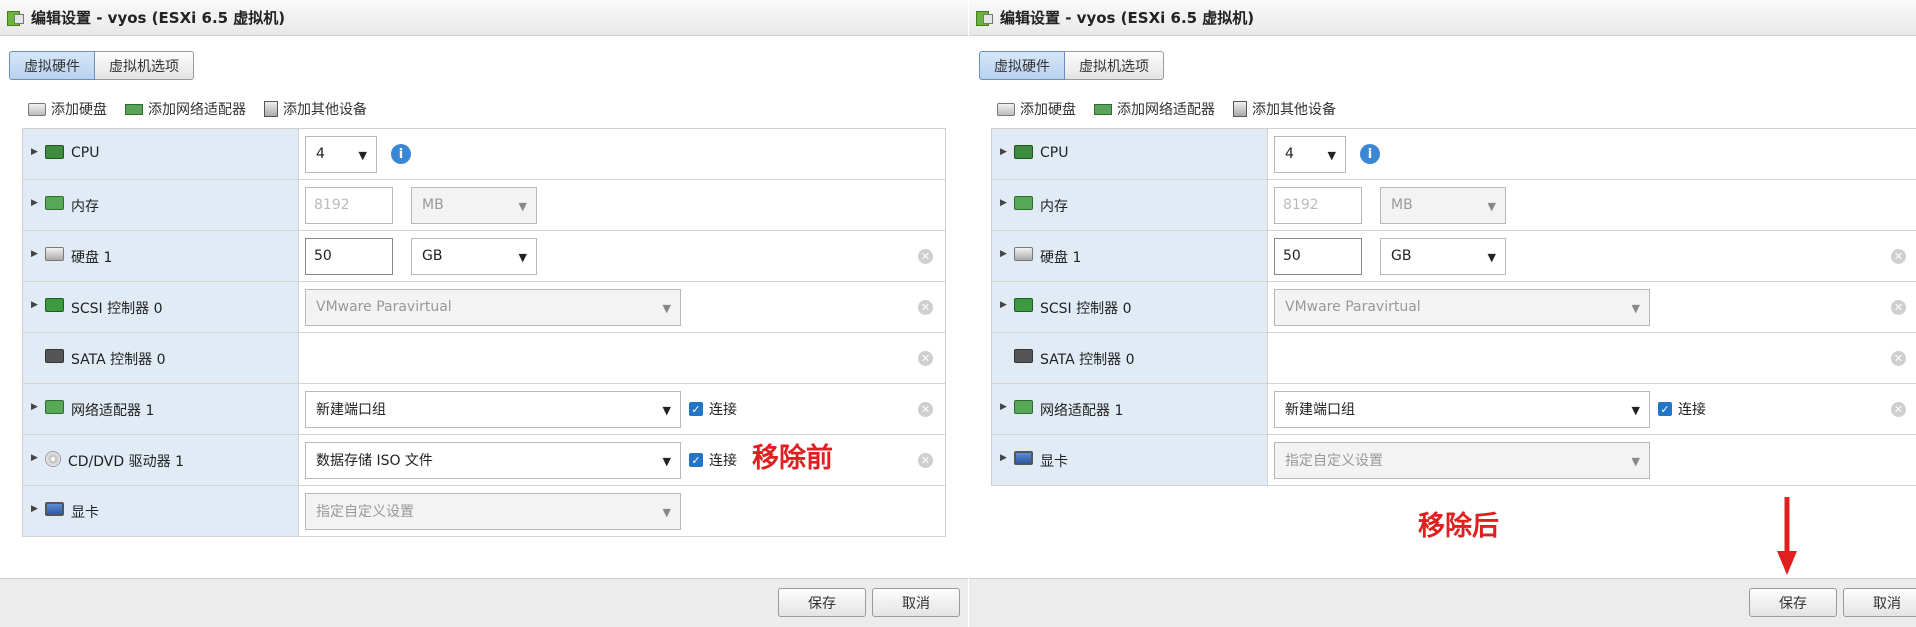 This screenshot has height=627, width=1916. Describe the element at coordinates (85, 513) in the screenshot. I see `display-label: 显卡` at that location.